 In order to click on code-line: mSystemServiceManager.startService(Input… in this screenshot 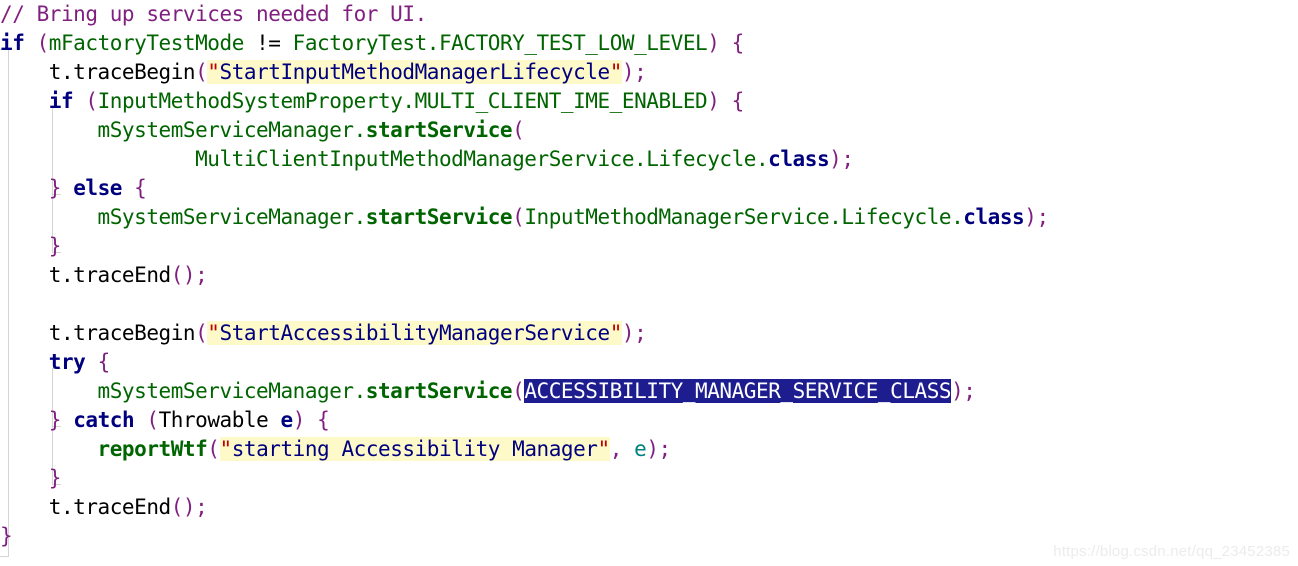, I will do `click(525, 217)`.